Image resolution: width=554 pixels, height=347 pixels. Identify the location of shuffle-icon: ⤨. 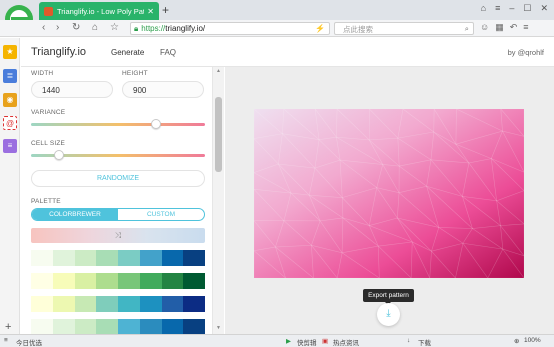
(118, 235).